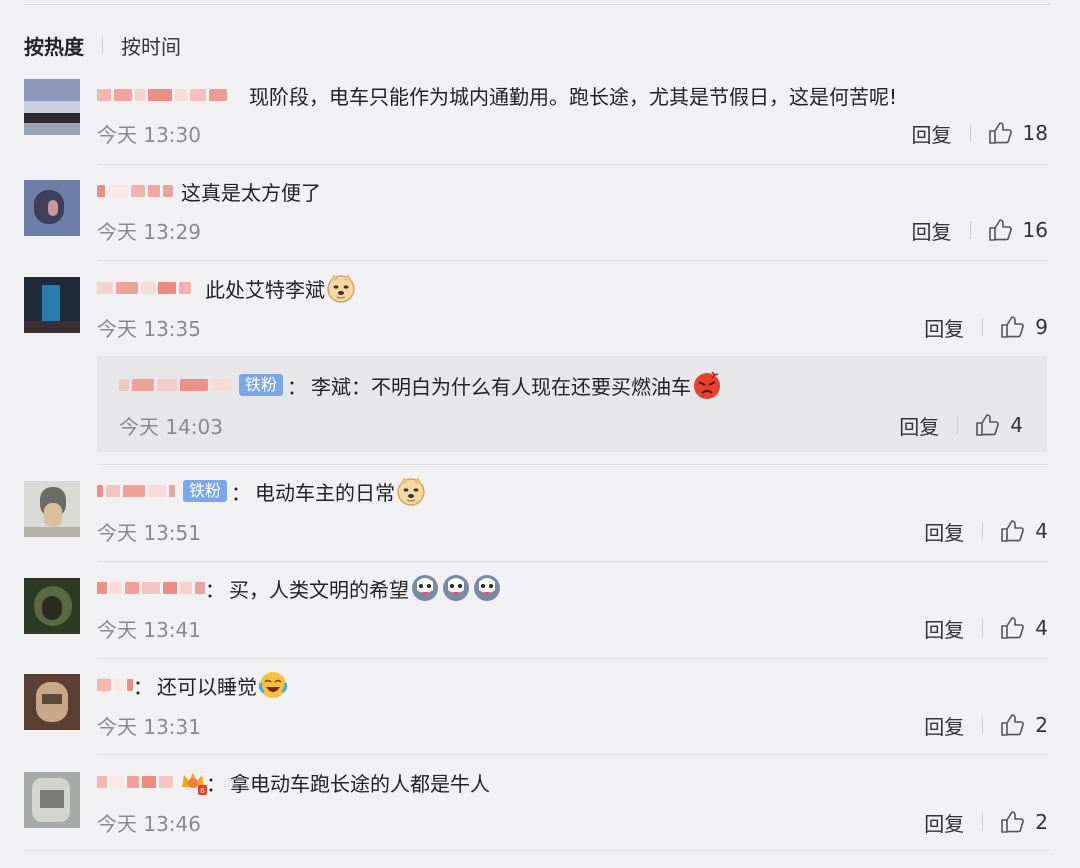  I want to click on comment-meta: 今天 13:29 回复 16, so click(572, 230).